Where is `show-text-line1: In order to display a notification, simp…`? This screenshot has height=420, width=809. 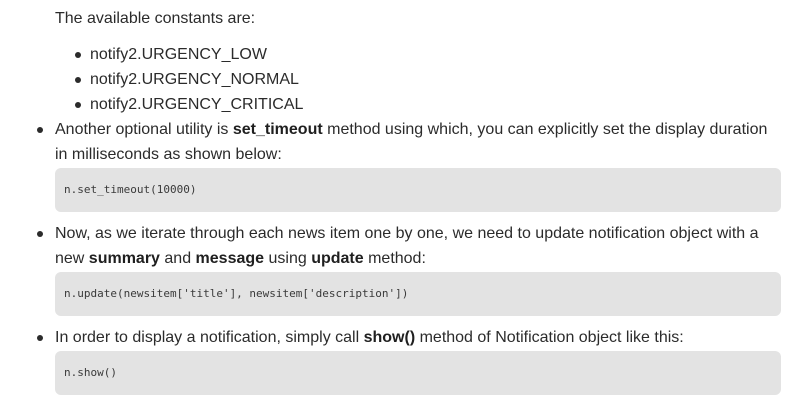 show-text-line1: In order to display a notification, simp… is located at coordinates (369, 338).